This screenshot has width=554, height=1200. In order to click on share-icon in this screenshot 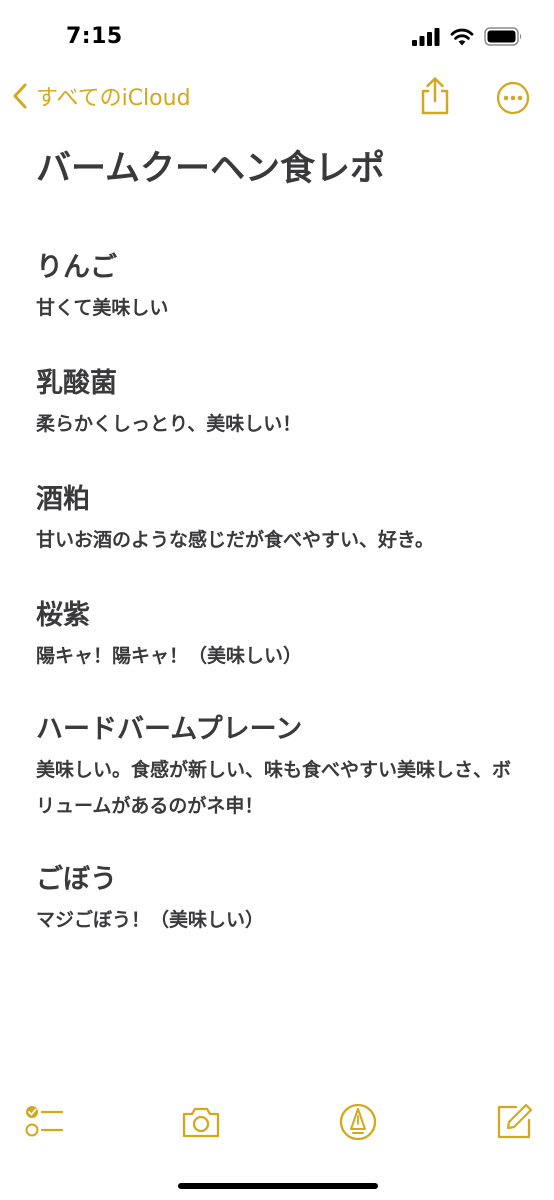, I will do `click(435, 96)`.